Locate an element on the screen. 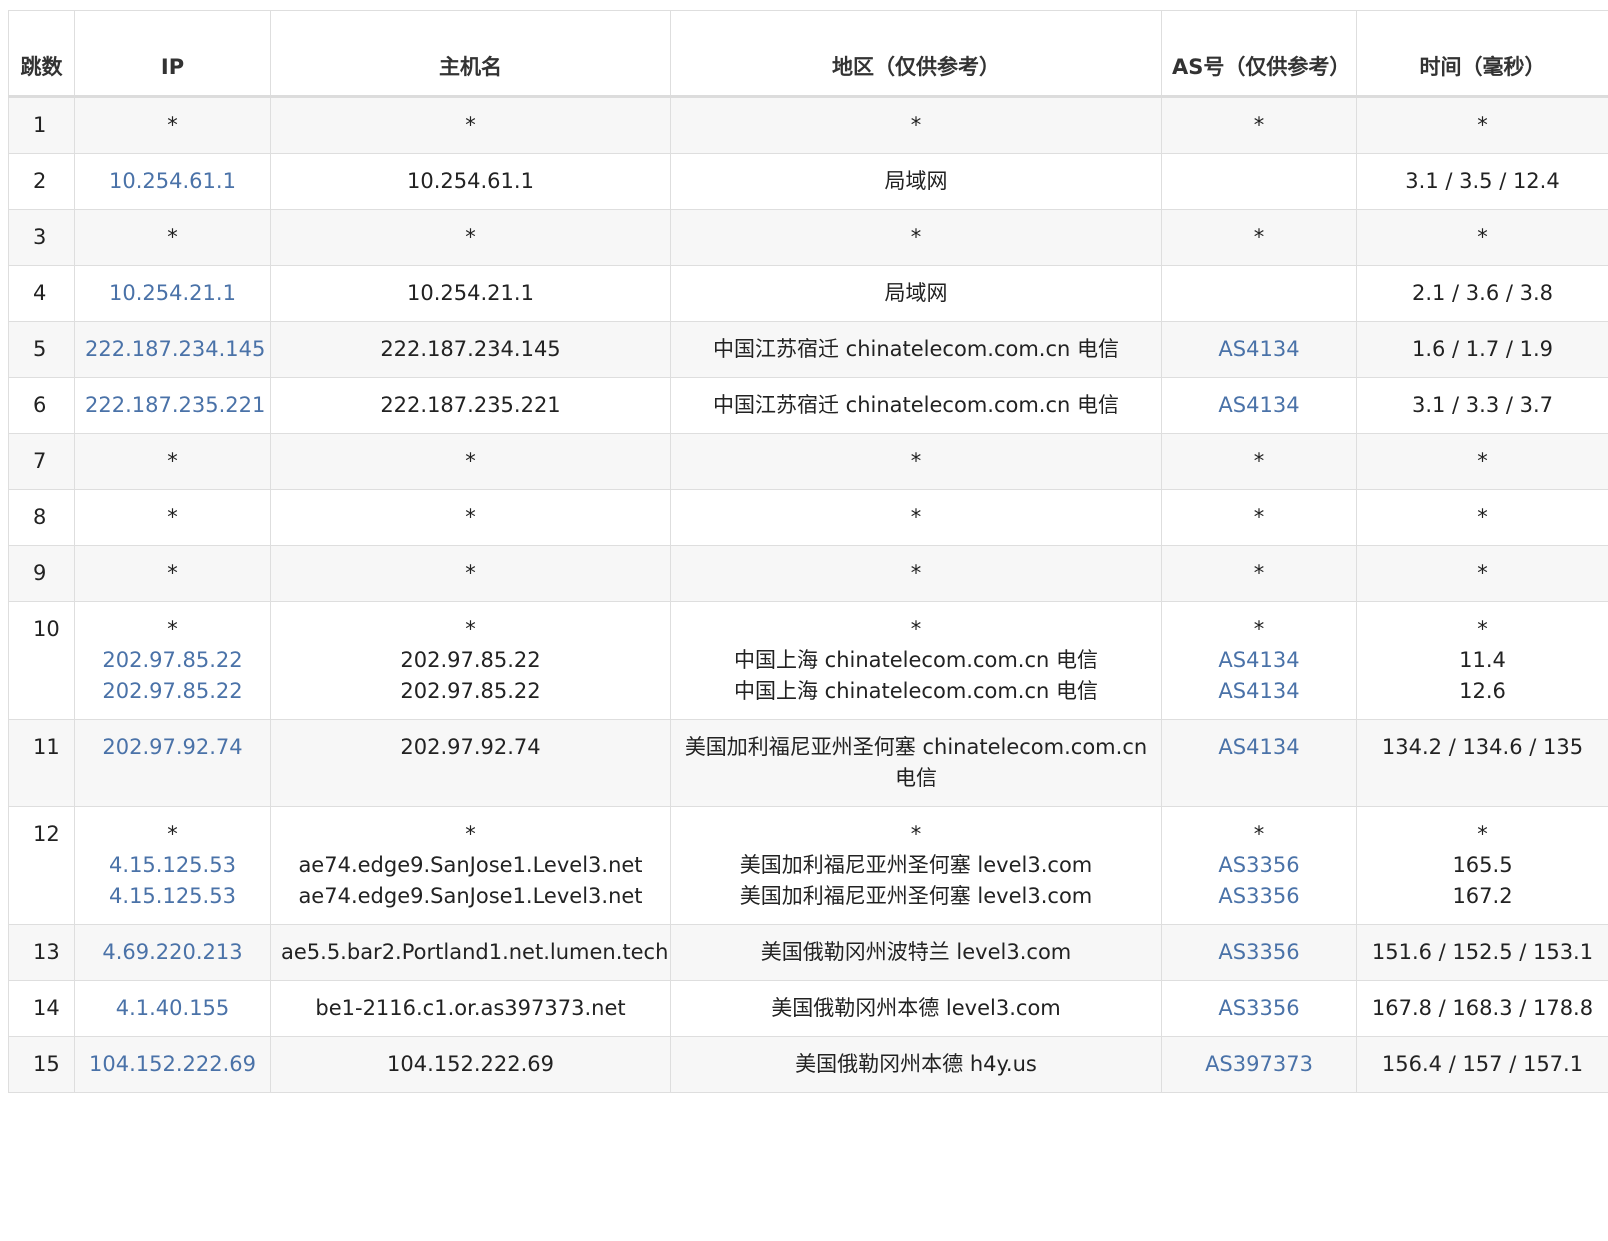 This screenshot has height=1241, width=1608. hostname-cell: 104.152.222.69 is located at coordinates (470, 1064).